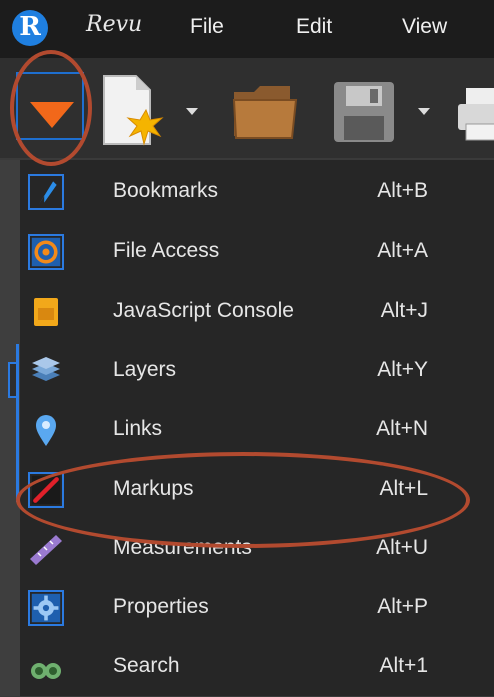 This screenshot has height=697, width=494. What do you see at coordinates (402, 369) in the screenshot?
I see `menu-item-shortcut: Alt+Y` at bounding box center [402, 369].